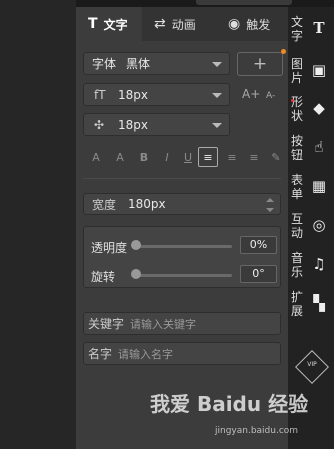 This screenshot has width=334, height=449. Describe the element at coordinates (93, 24) in the screenshot. I see `text-tab-icon: T` at that location.